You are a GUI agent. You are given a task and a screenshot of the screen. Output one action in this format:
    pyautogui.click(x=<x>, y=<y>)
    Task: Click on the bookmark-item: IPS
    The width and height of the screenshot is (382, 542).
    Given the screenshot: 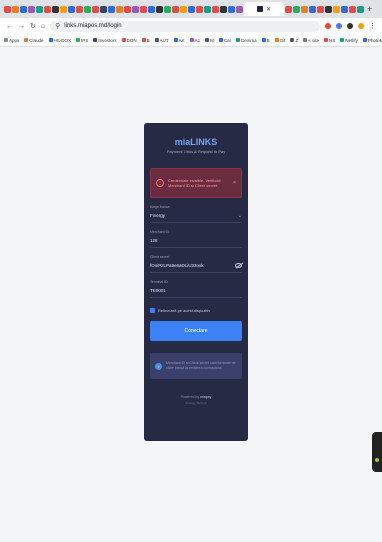 What is the action you would take?
    pyautogui.click(x=82, y=40)
    